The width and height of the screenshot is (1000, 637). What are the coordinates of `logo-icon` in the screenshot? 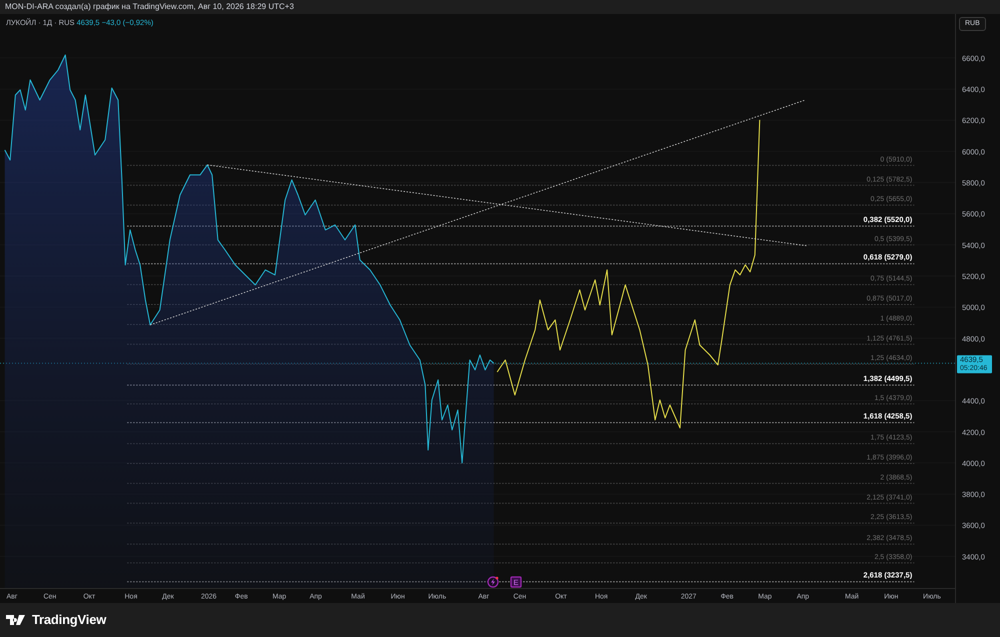 It's located at (17, 620).